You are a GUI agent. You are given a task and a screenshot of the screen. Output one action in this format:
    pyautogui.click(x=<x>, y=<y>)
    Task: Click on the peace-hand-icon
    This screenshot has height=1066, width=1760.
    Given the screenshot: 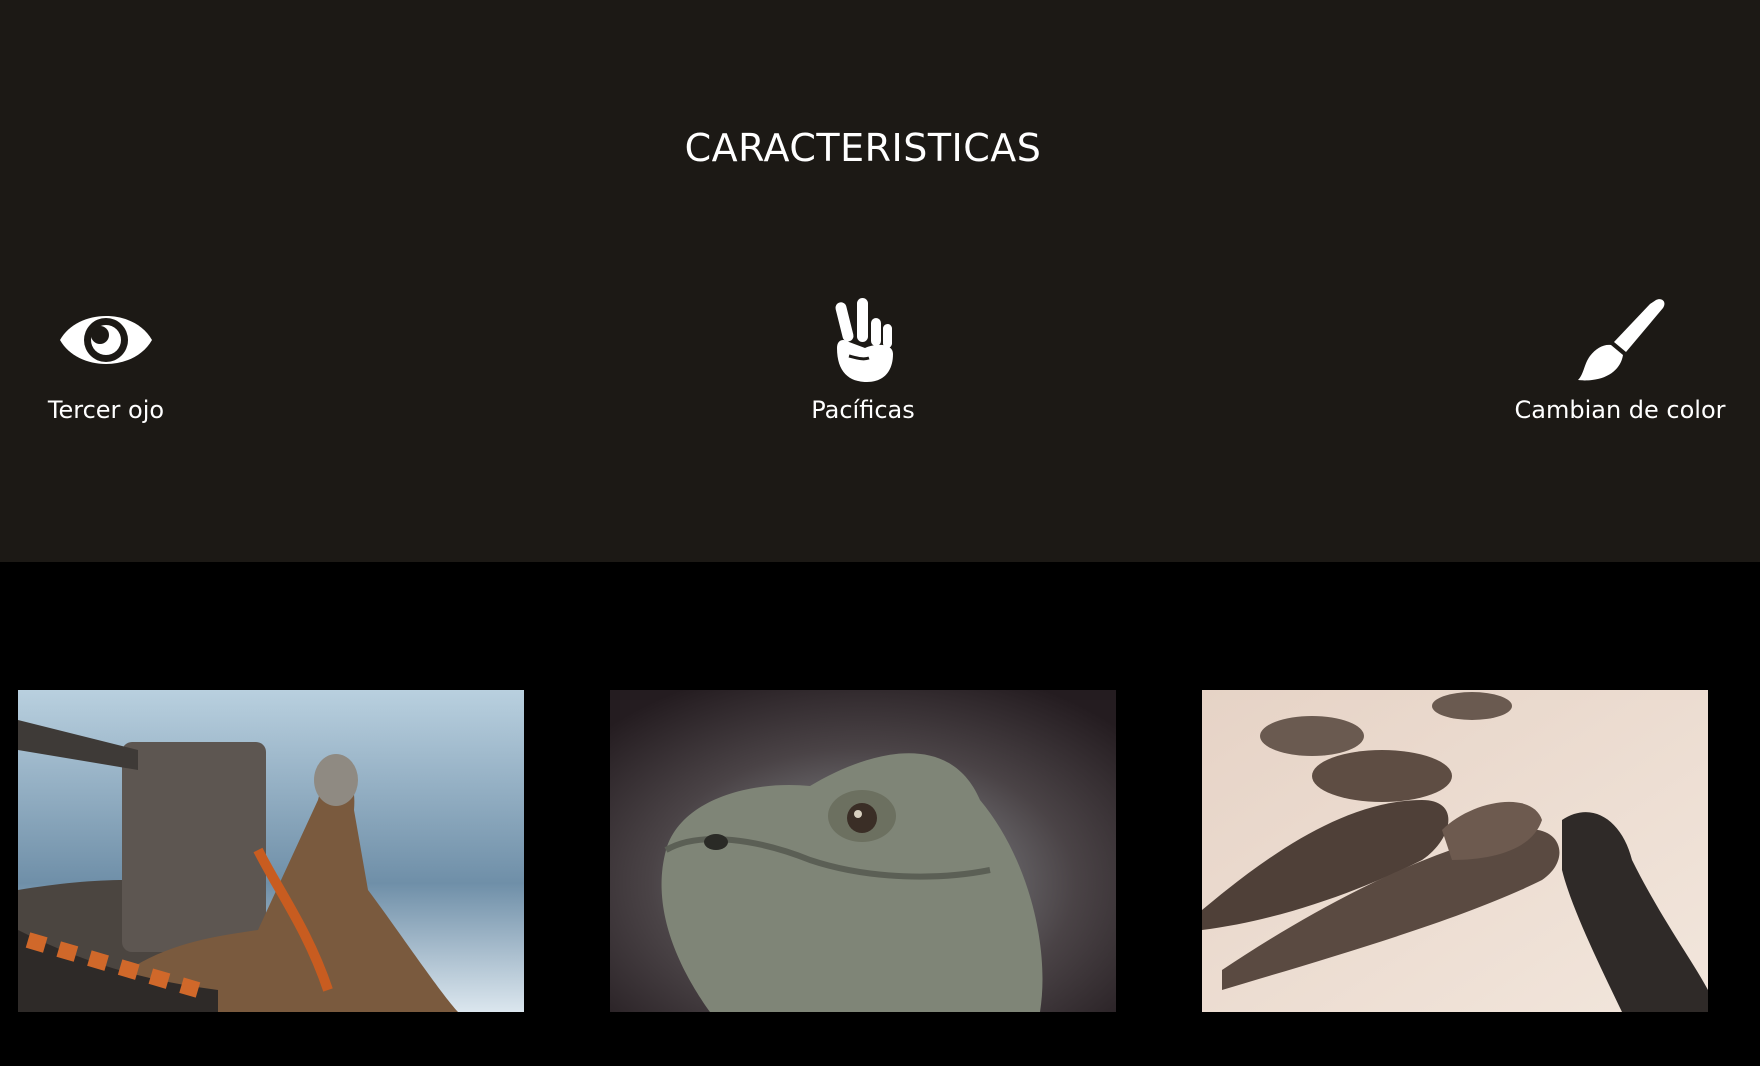 What is the action you would take?
    pyautogui.click(x=864, y=340)
    